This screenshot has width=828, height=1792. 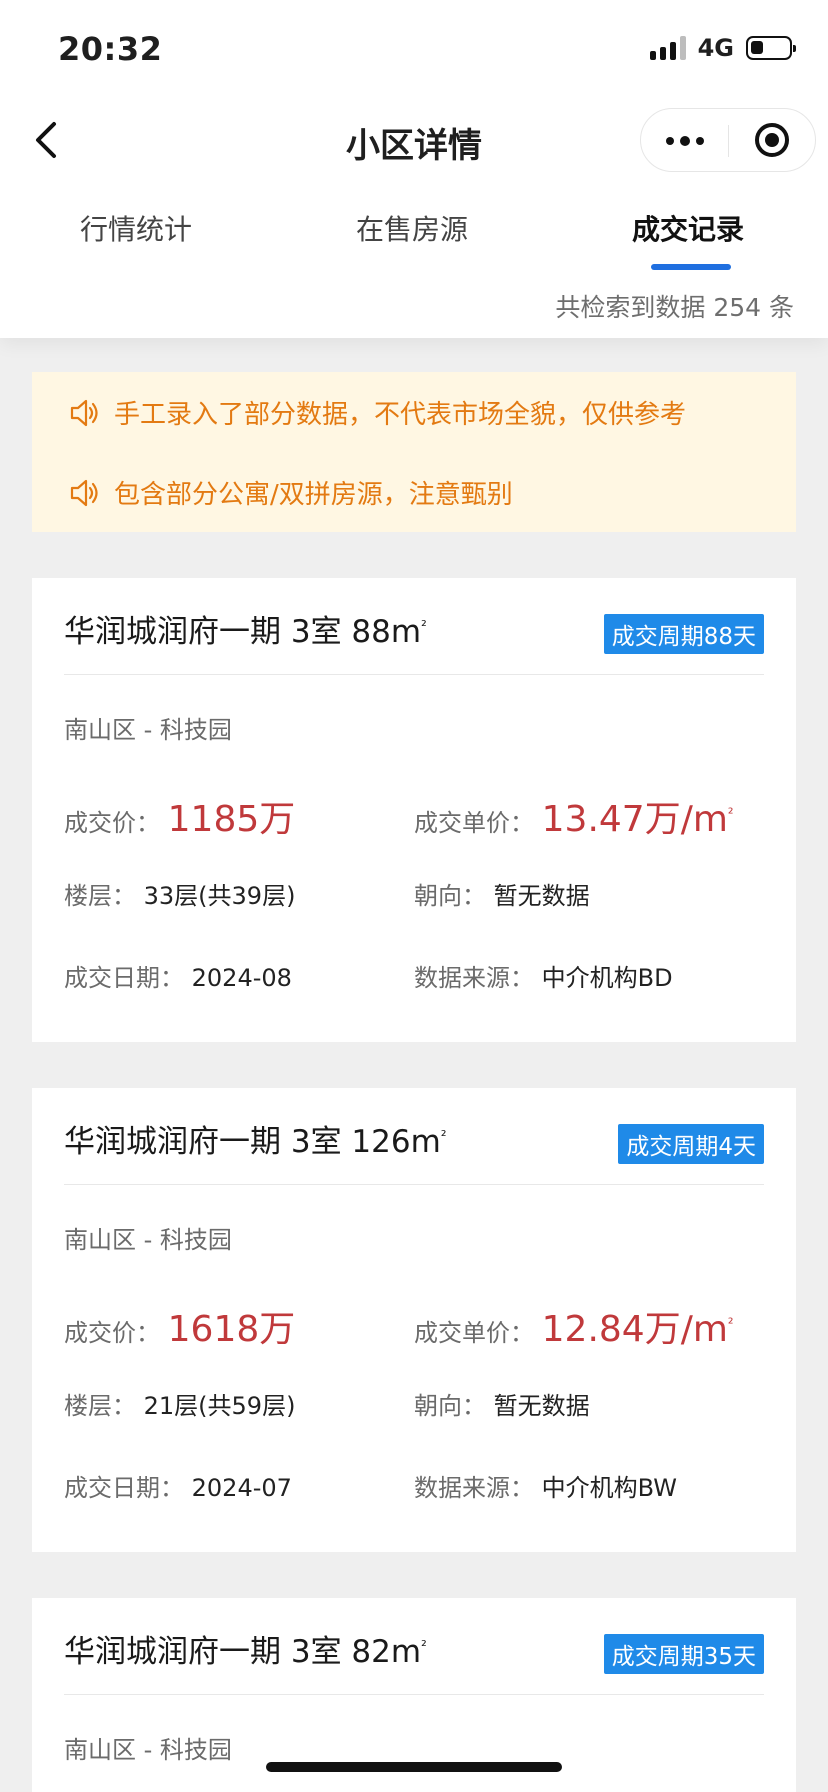 What do you see at coordinates (231, 819) in the screenshot?
I see `price-value: 1185万` at bounding box center [231, 819].